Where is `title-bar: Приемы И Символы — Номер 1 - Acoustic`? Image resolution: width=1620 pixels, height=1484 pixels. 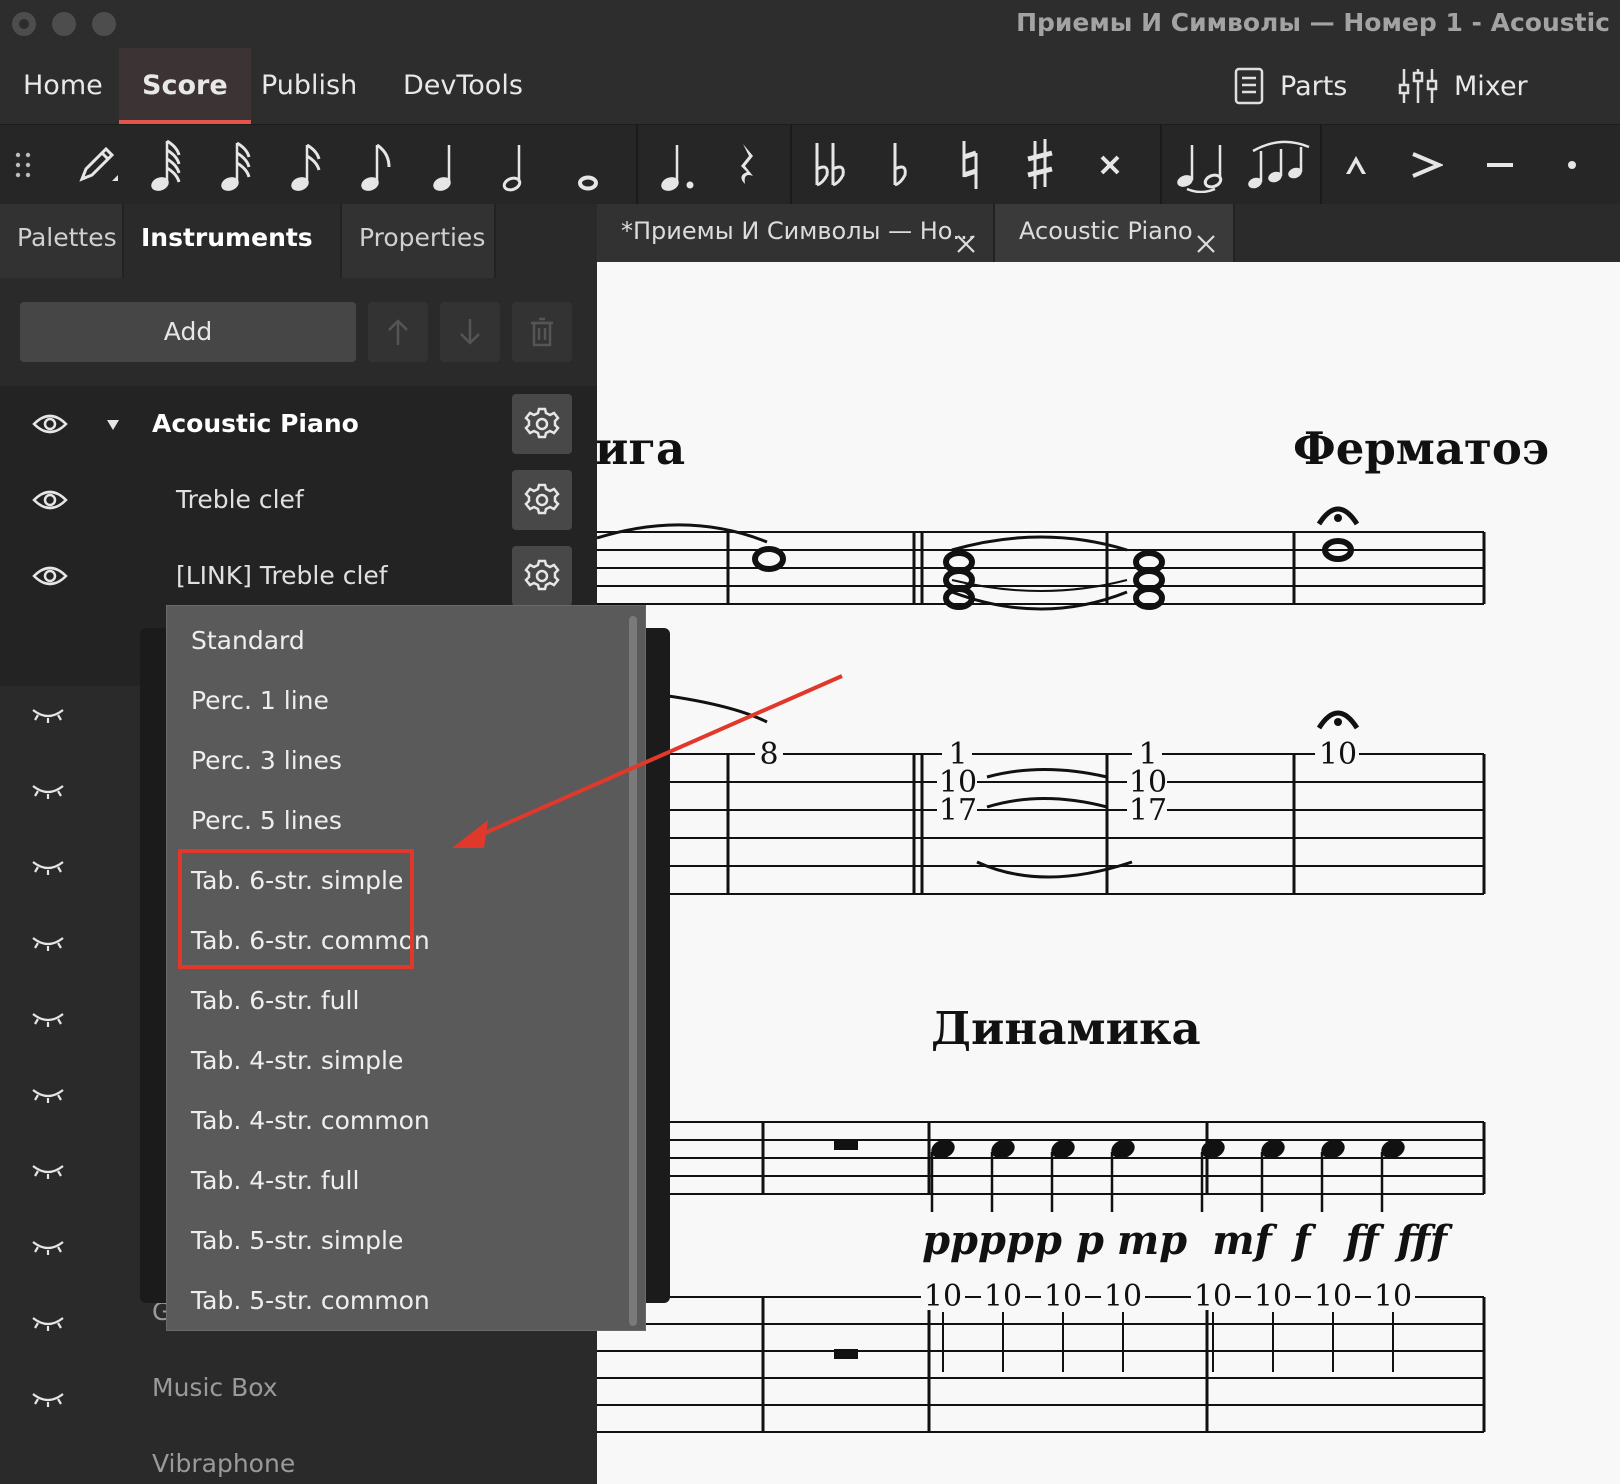
title-bar: Приемы И Символы — Номер 1 - Acoustic is located at coordinates (810, 24).